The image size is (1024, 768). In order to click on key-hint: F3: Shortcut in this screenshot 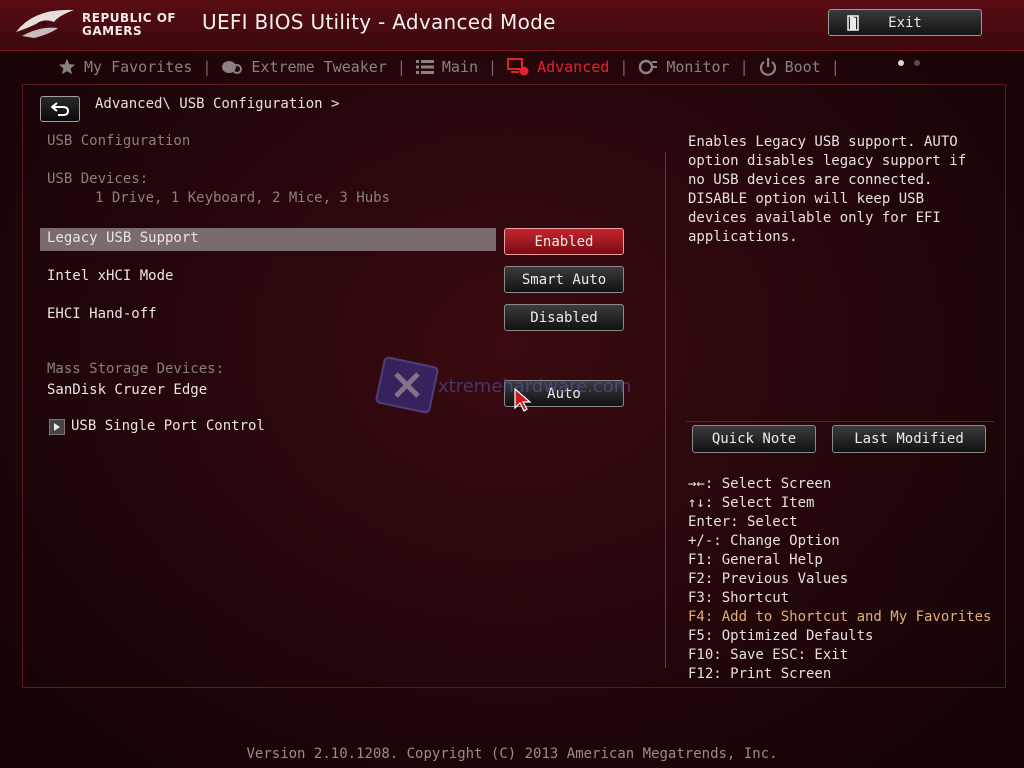, I will do `click(739, 598)`.